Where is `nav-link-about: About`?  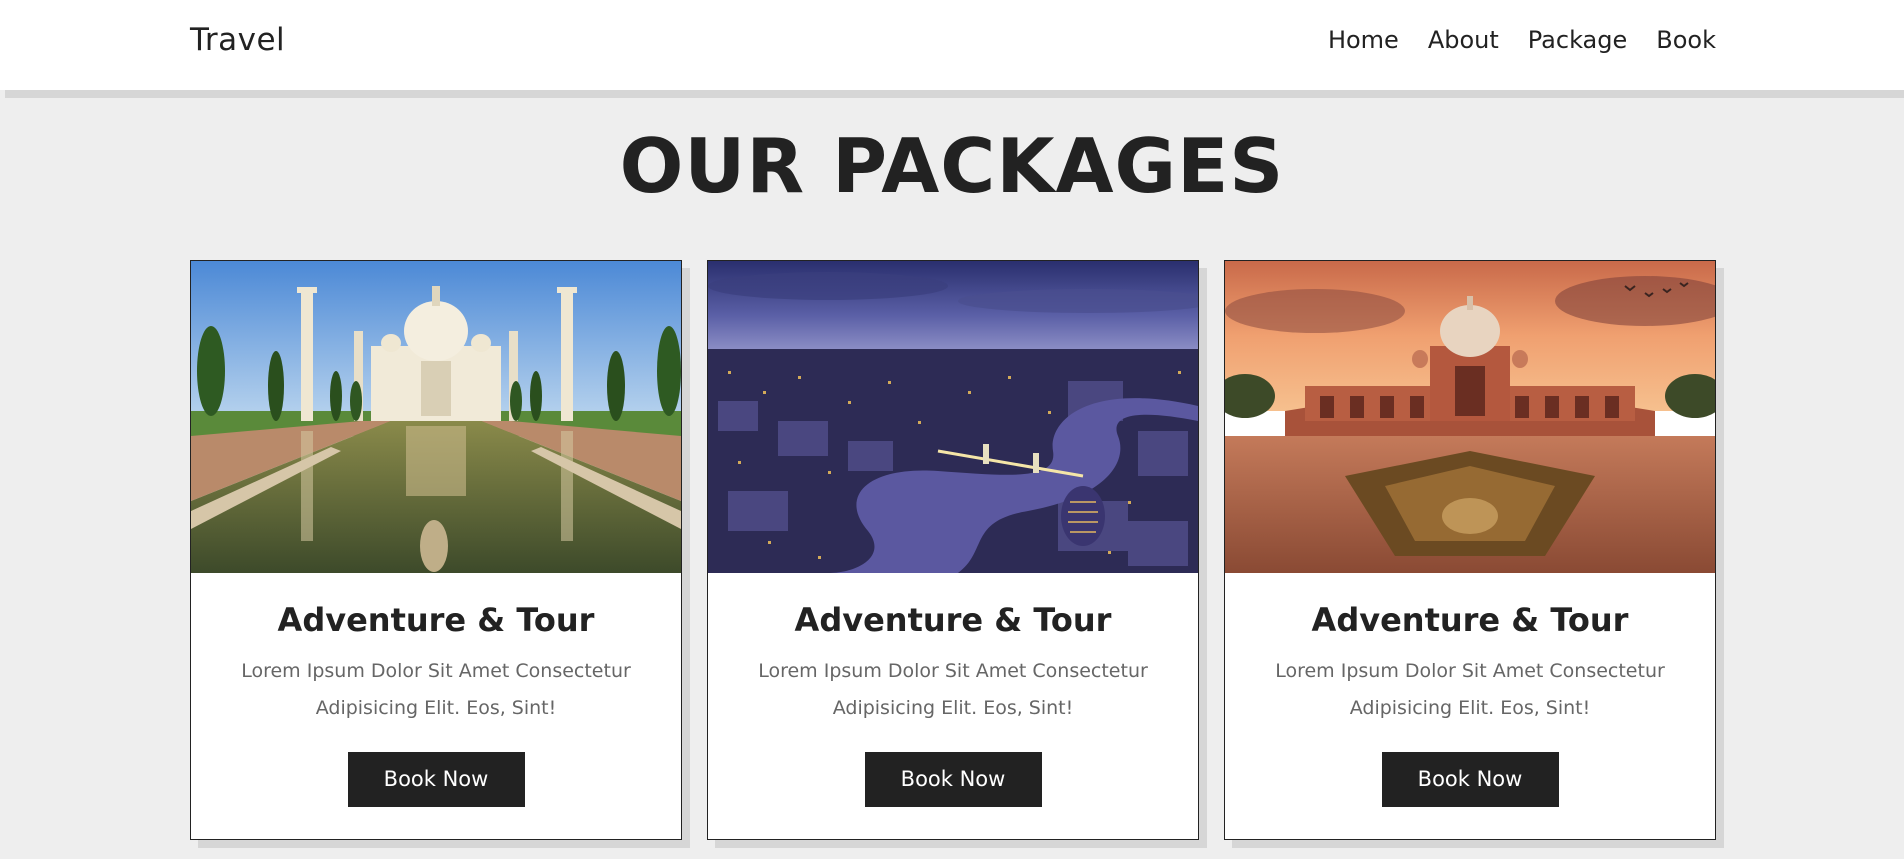
nav-link-about: About is located at coordinates (1463, 40).